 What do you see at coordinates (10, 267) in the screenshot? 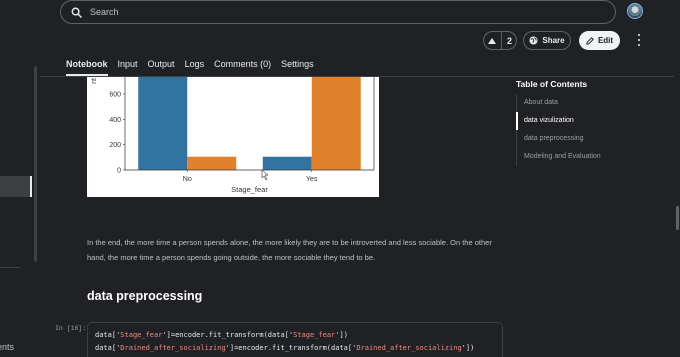
I see `sidebar-divider` at bounding box center [10, 267].